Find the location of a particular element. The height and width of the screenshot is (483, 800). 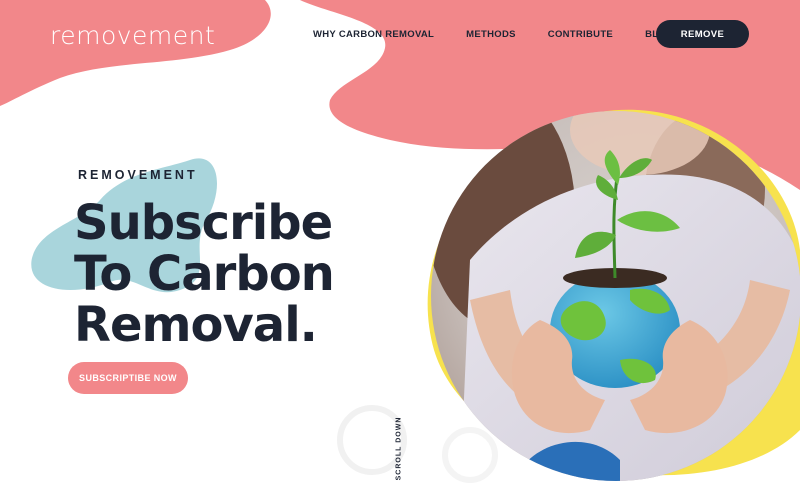

scroll-down-label: SCROLL DOWN is located at coordinates (399, 448).